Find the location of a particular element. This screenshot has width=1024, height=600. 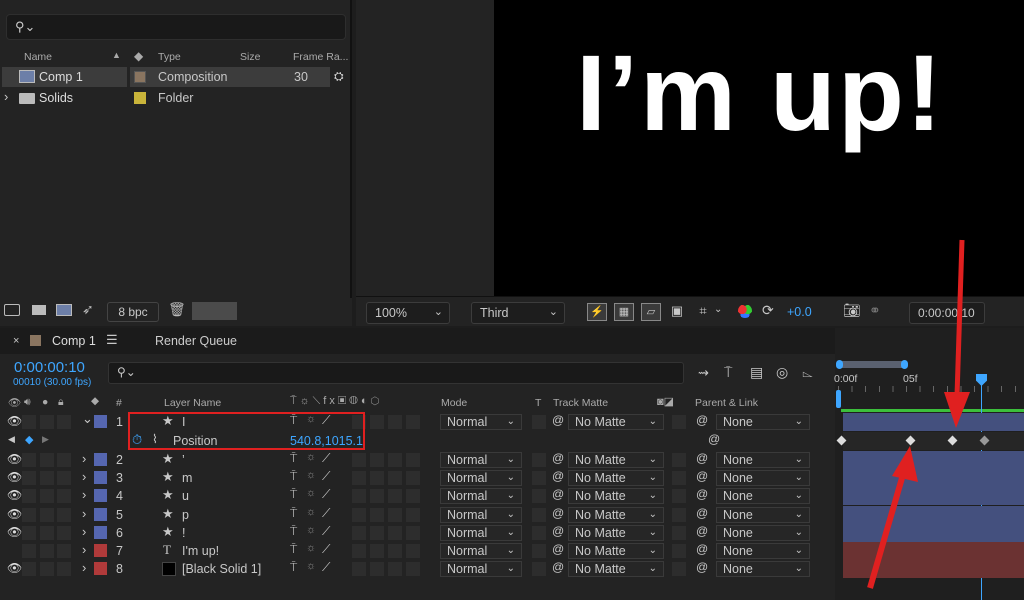

arrow-up is located at coordinates (886, 533).